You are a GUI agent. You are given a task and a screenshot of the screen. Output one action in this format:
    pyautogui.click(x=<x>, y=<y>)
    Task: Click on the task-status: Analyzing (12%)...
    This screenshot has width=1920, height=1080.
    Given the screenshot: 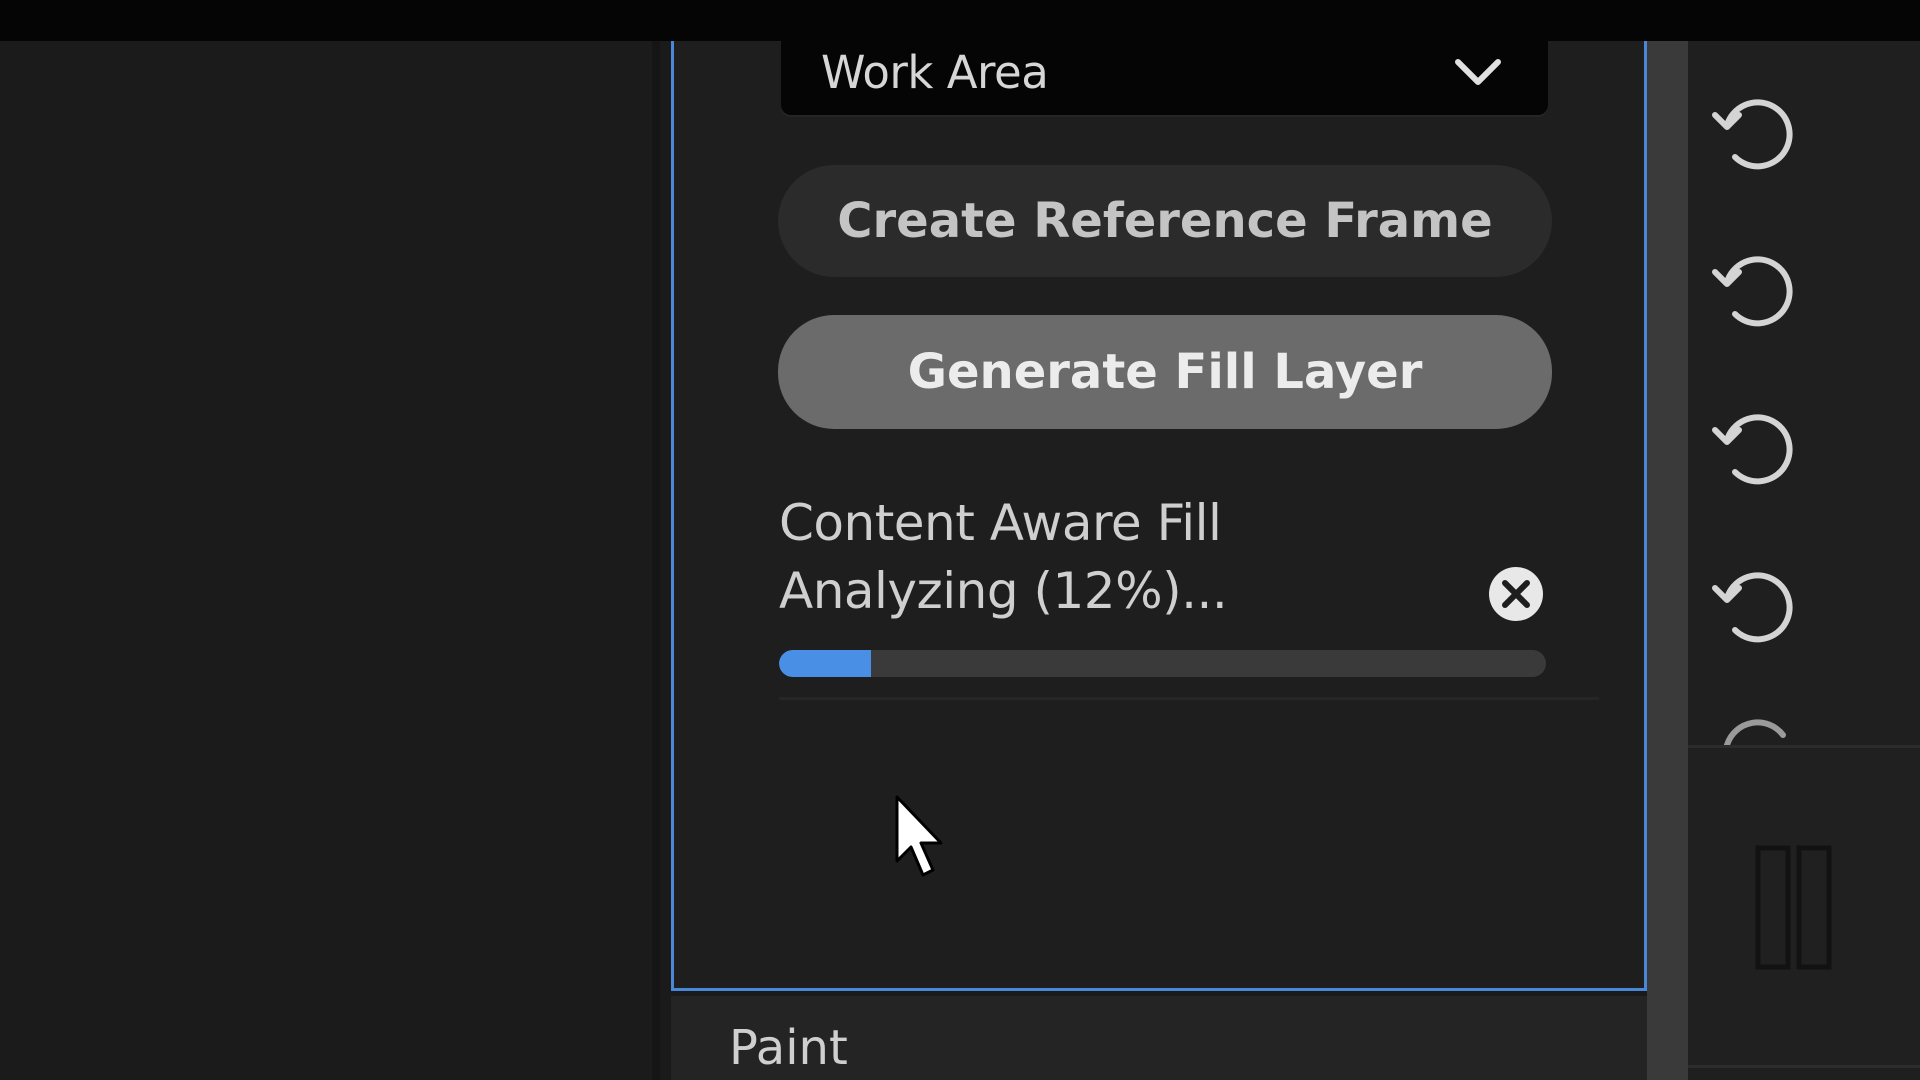 What is the action you would take?
    pyautogui.click(x=1003, y=591)
    